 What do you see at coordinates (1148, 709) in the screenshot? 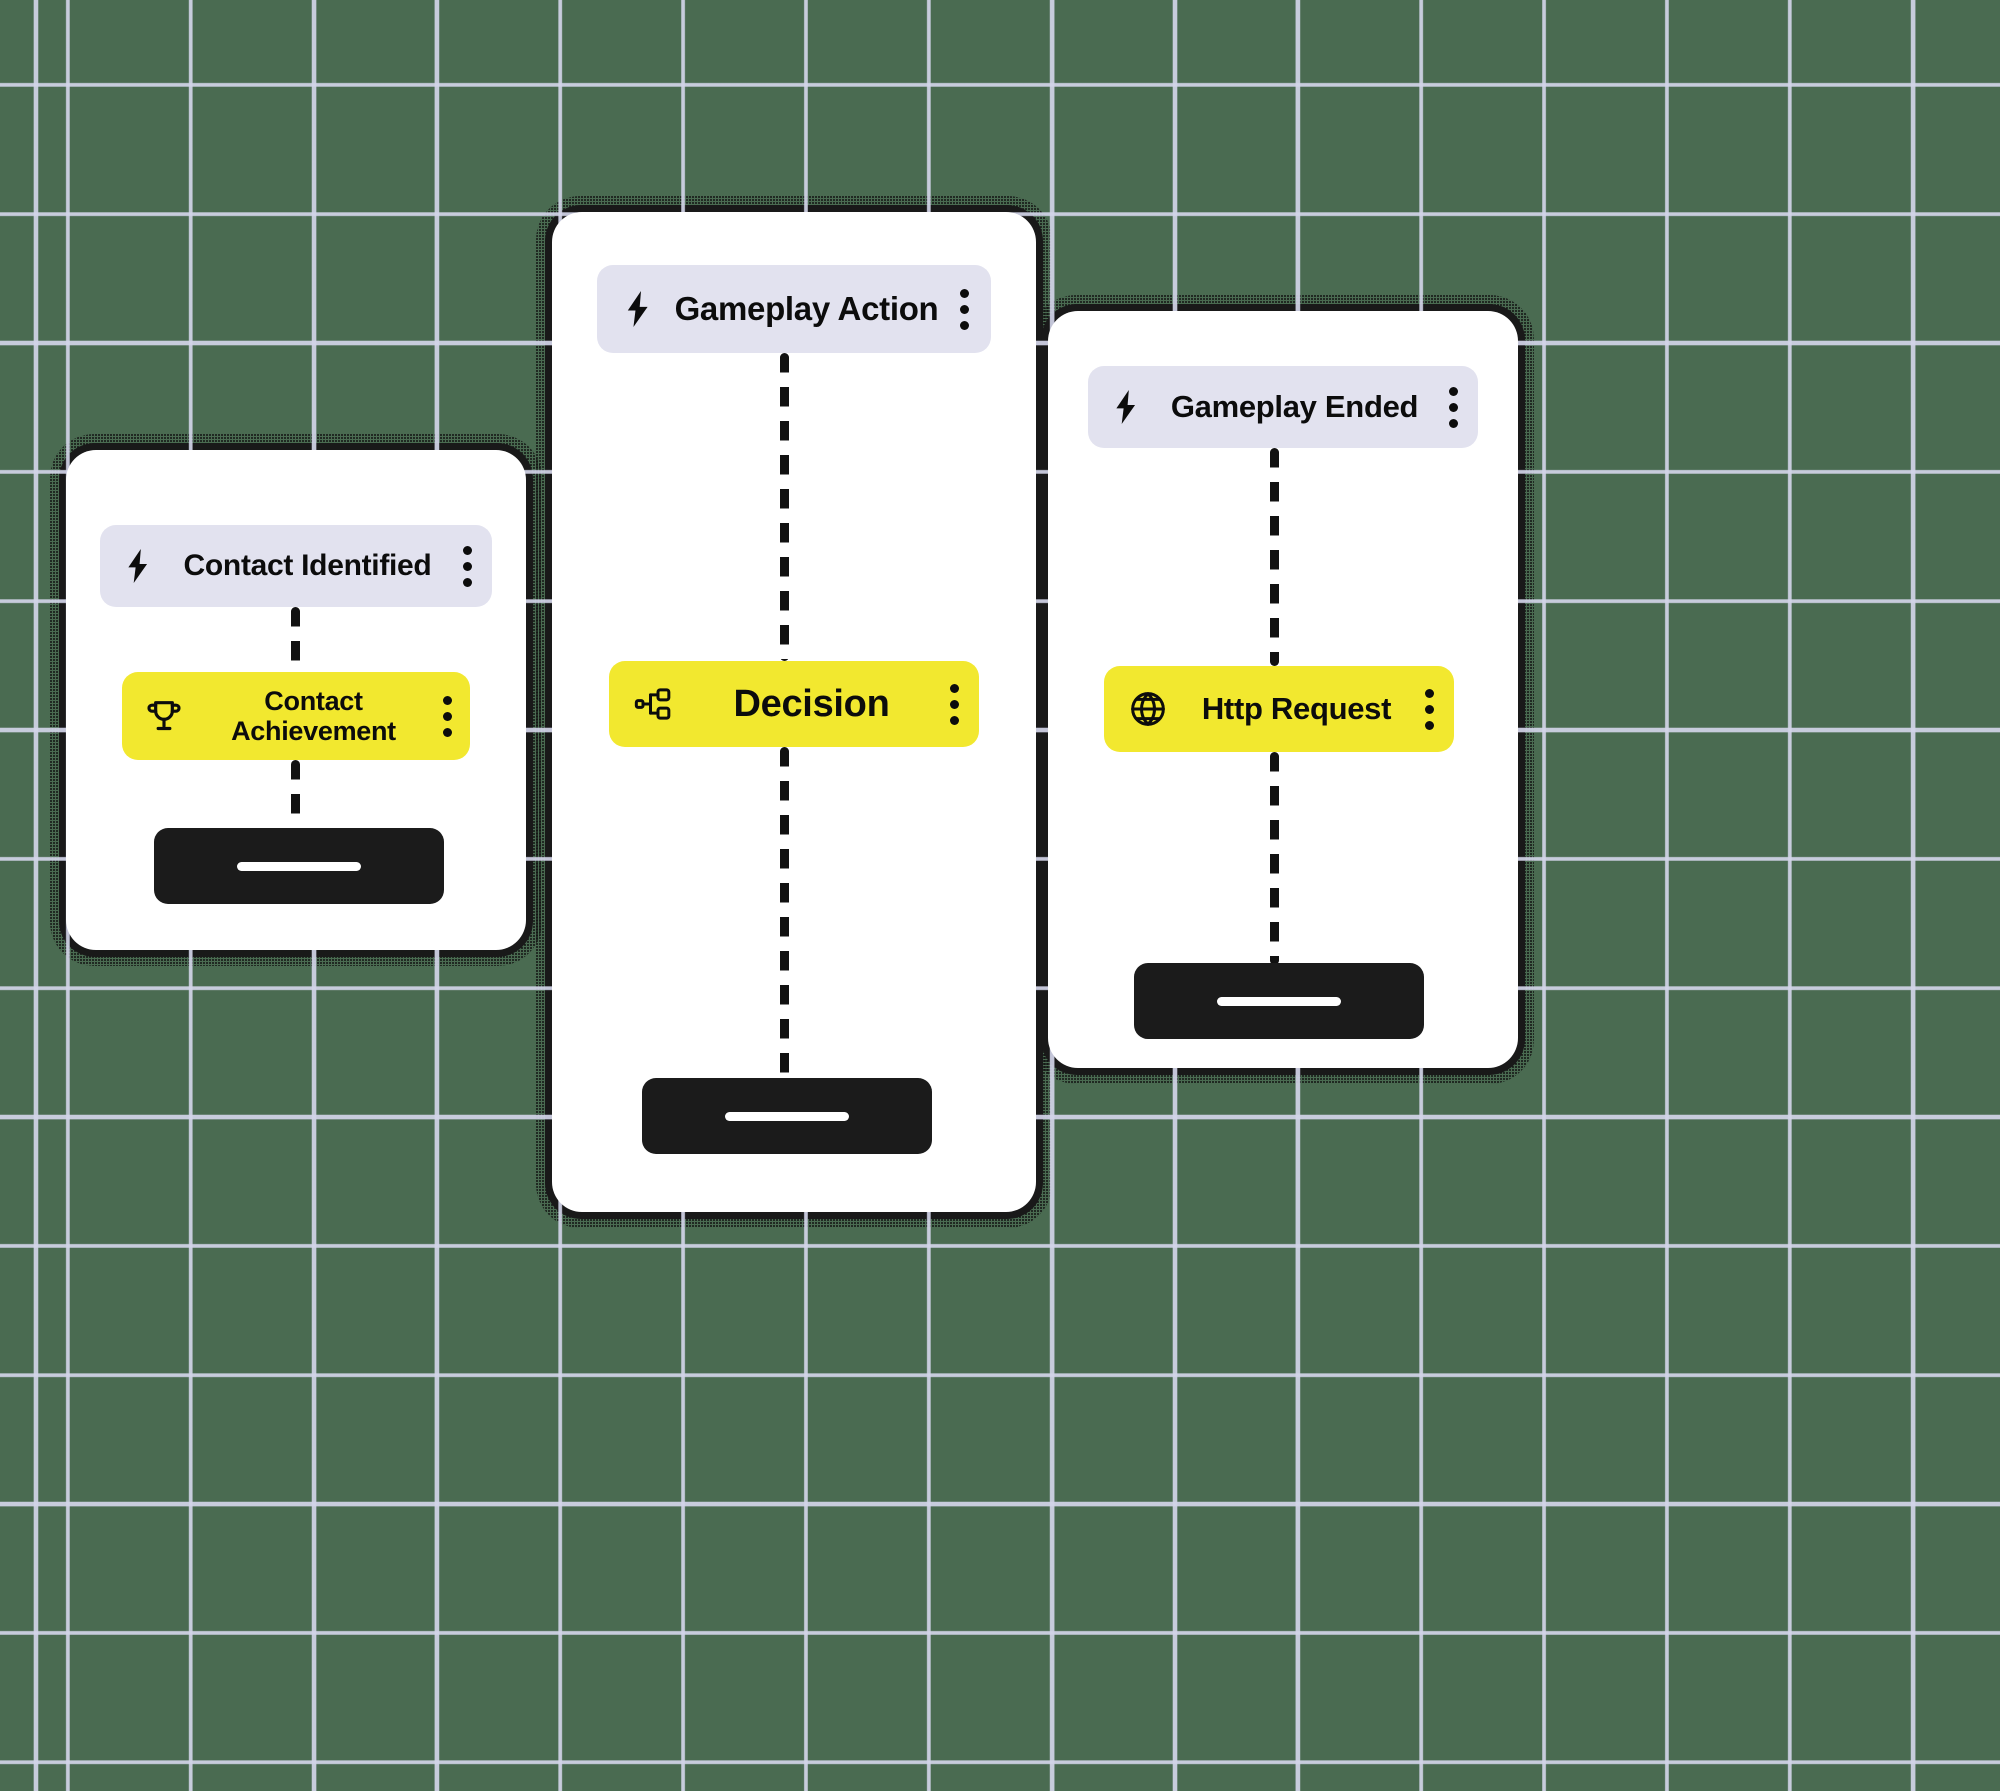
I see `globe-icon` at bounding box center [1148, 709].